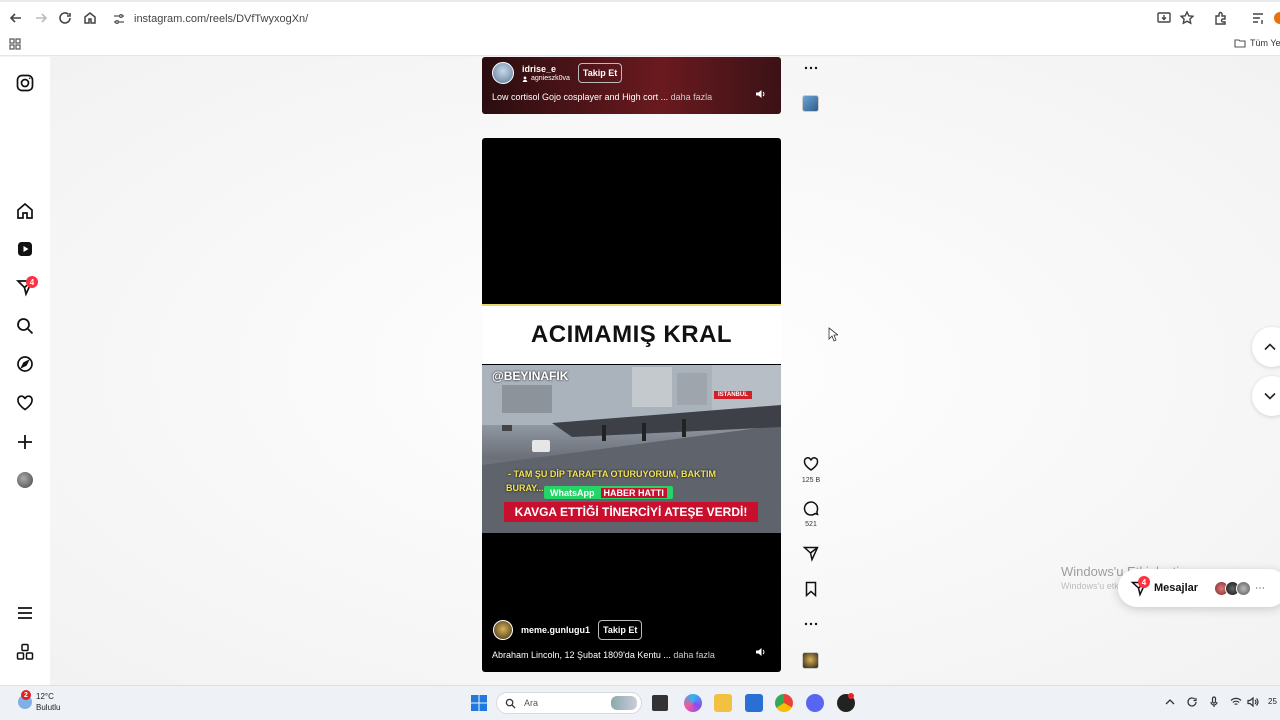  I want to click on bookmark-star-icon, so click(1187, 18).